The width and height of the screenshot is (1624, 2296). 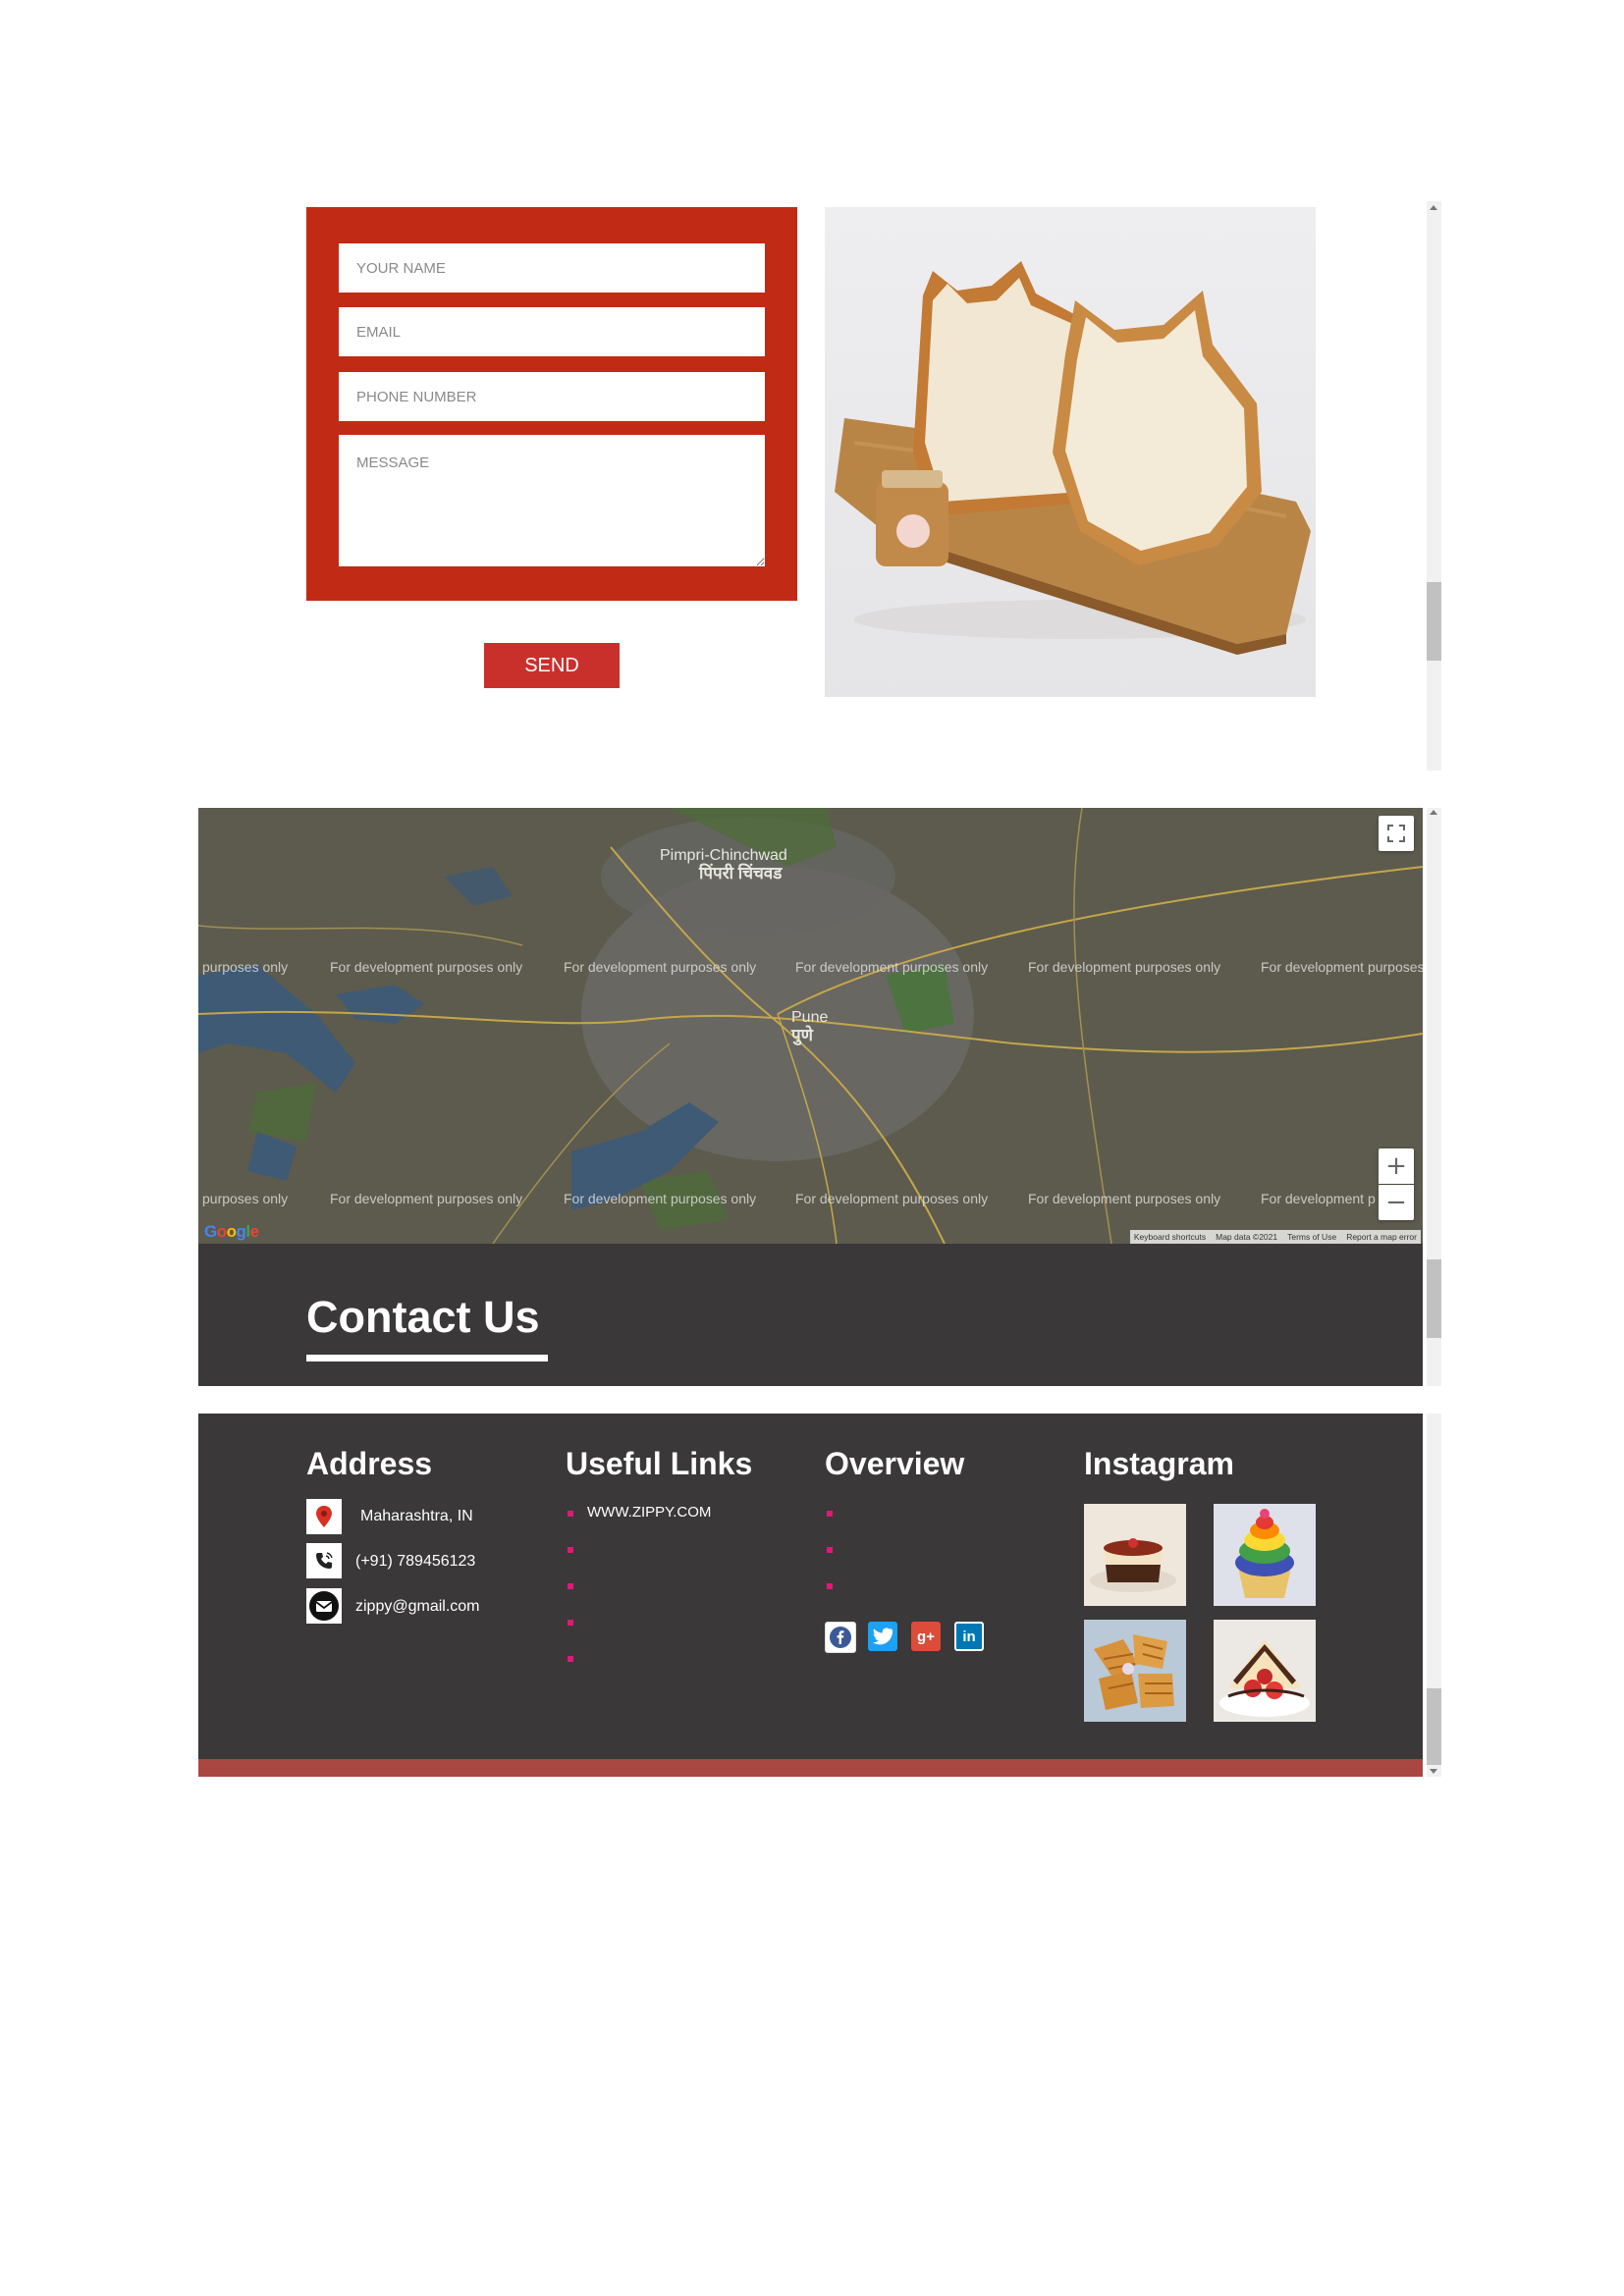 What do you see at coordinates (552, 396) in the screenshot?
I see `phone-input` at bounding box center [552, 396].